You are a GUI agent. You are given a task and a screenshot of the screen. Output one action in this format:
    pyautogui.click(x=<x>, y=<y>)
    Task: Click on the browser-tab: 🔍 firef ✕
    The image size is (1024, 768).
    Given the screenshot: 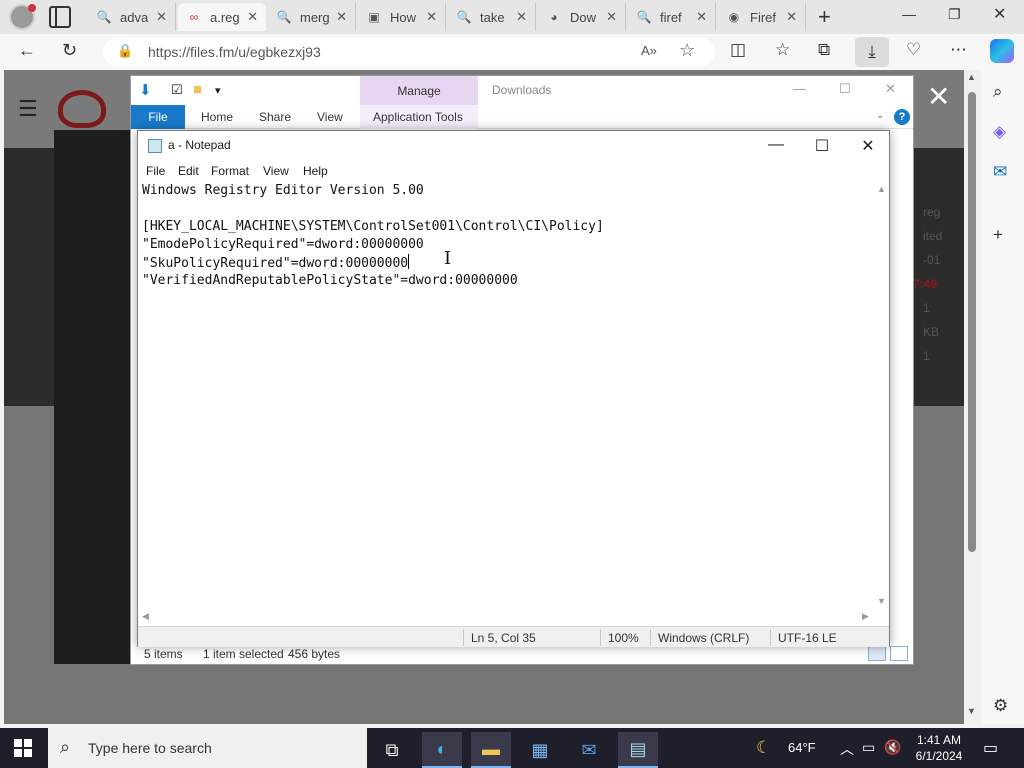 What is the action you would take?
    pyautogui.click(x=672, y=17)
    